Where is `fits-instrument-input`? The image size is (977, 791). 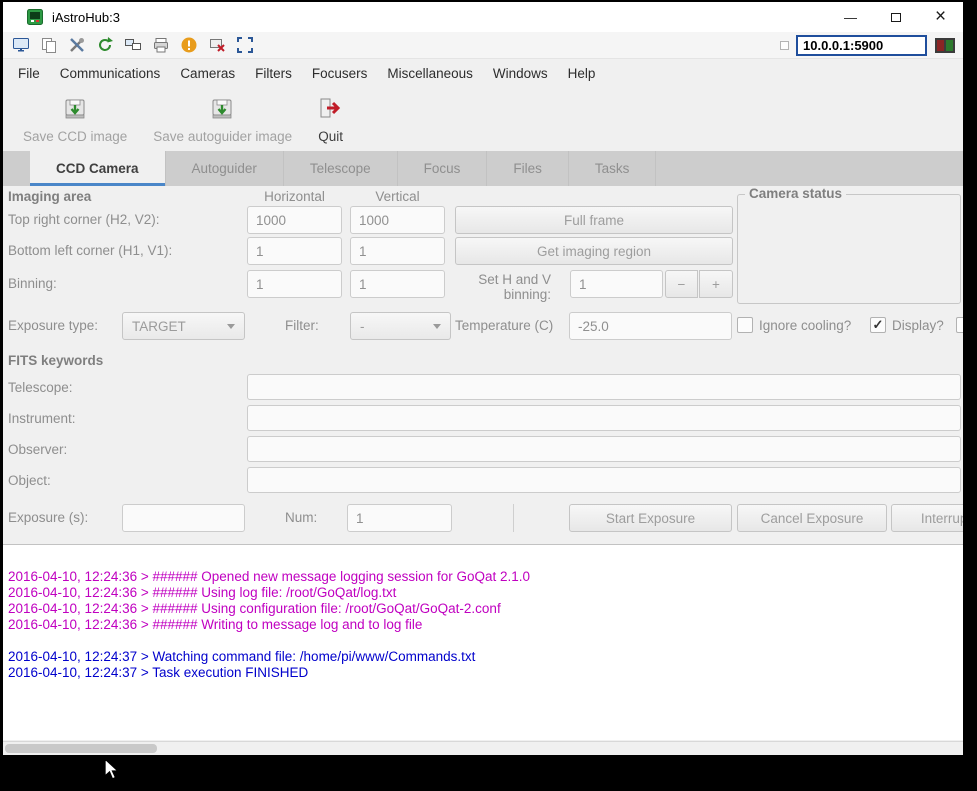
fits-instrument-input is located at coordinates (604, 418).